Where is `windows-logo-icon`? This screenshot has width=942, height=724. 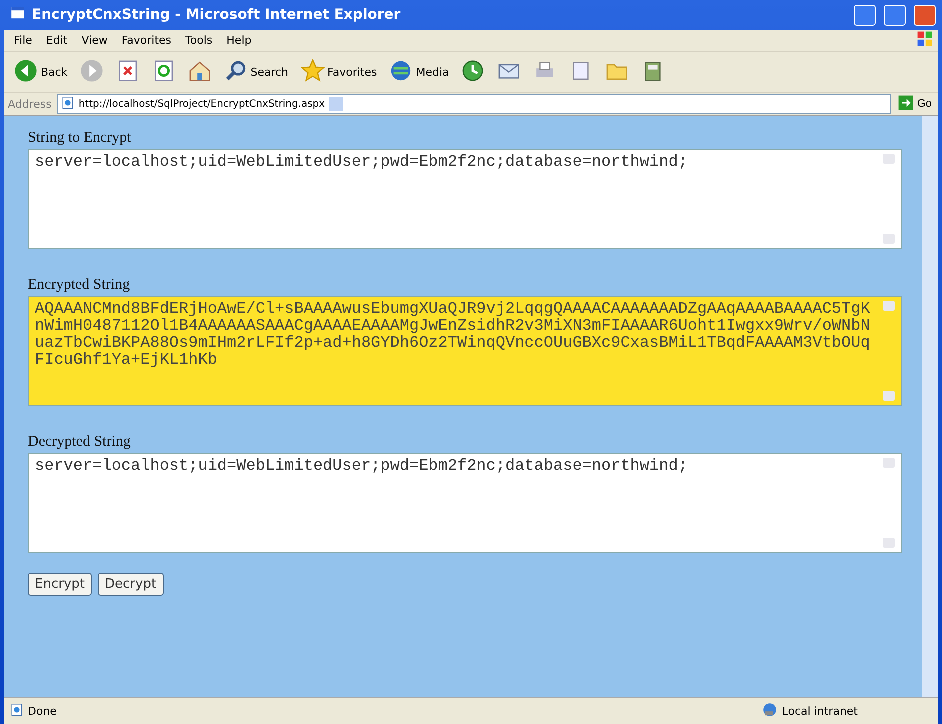 windows-logo-icon is located at coordinates (925, 39).